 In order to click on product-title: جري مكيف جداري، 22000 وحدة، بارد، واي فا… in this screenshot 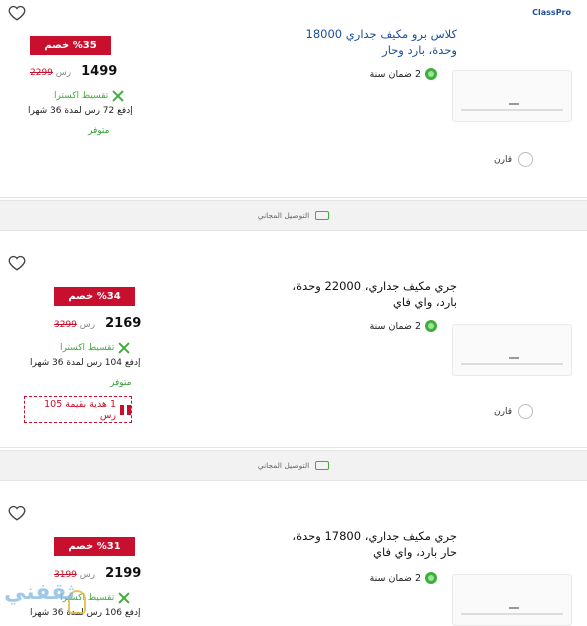, I will do `click(307, 294)`.